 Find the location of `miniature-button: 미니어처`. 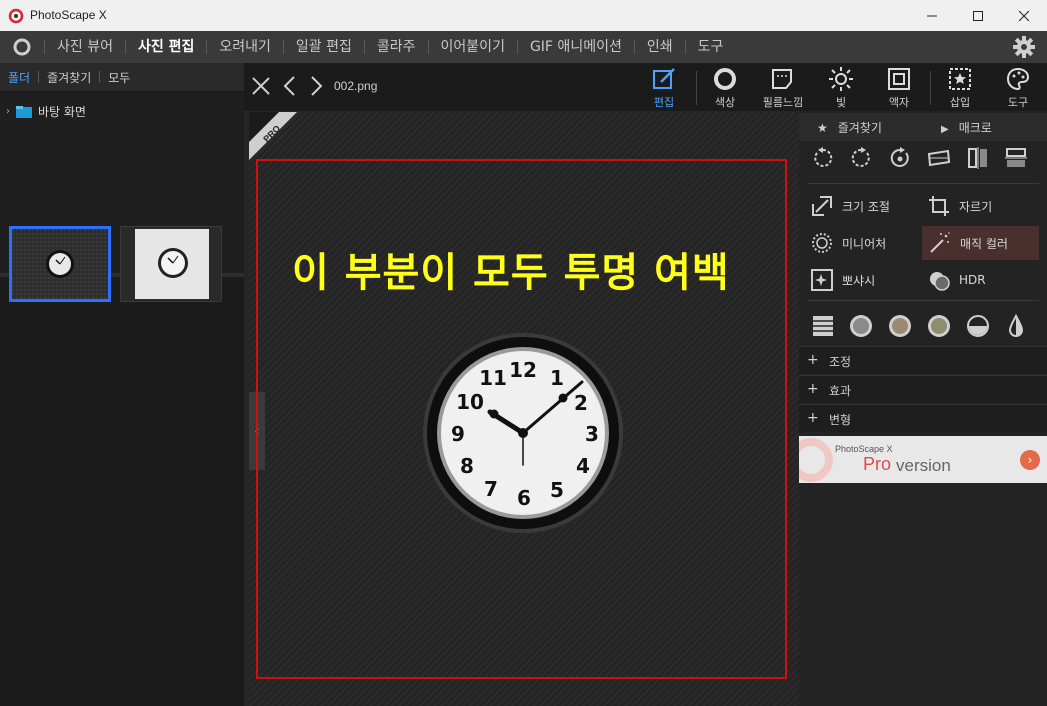

miniature-button: 미니어처 is located at coordinates (865, 243).